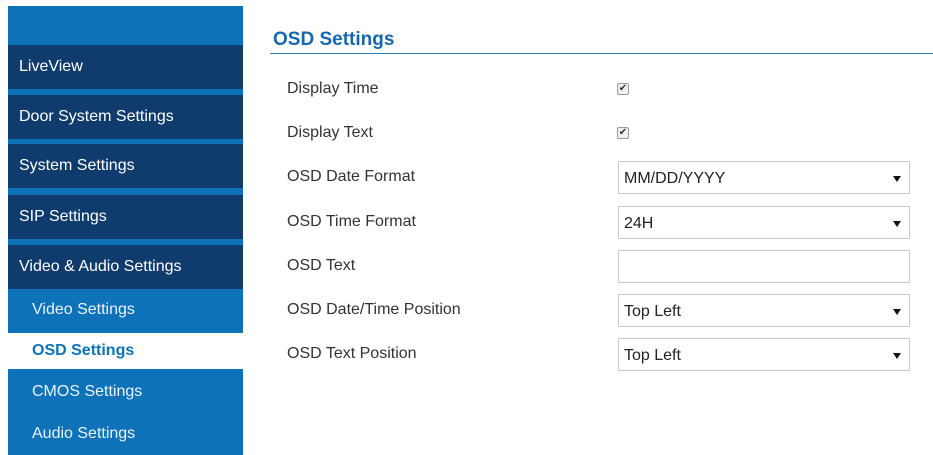  What do you see at coordinates (125, 217) in the screenshot?
I see `sidebar-item-sip-settings: SIP Settings` at bounding box center [125, 217].